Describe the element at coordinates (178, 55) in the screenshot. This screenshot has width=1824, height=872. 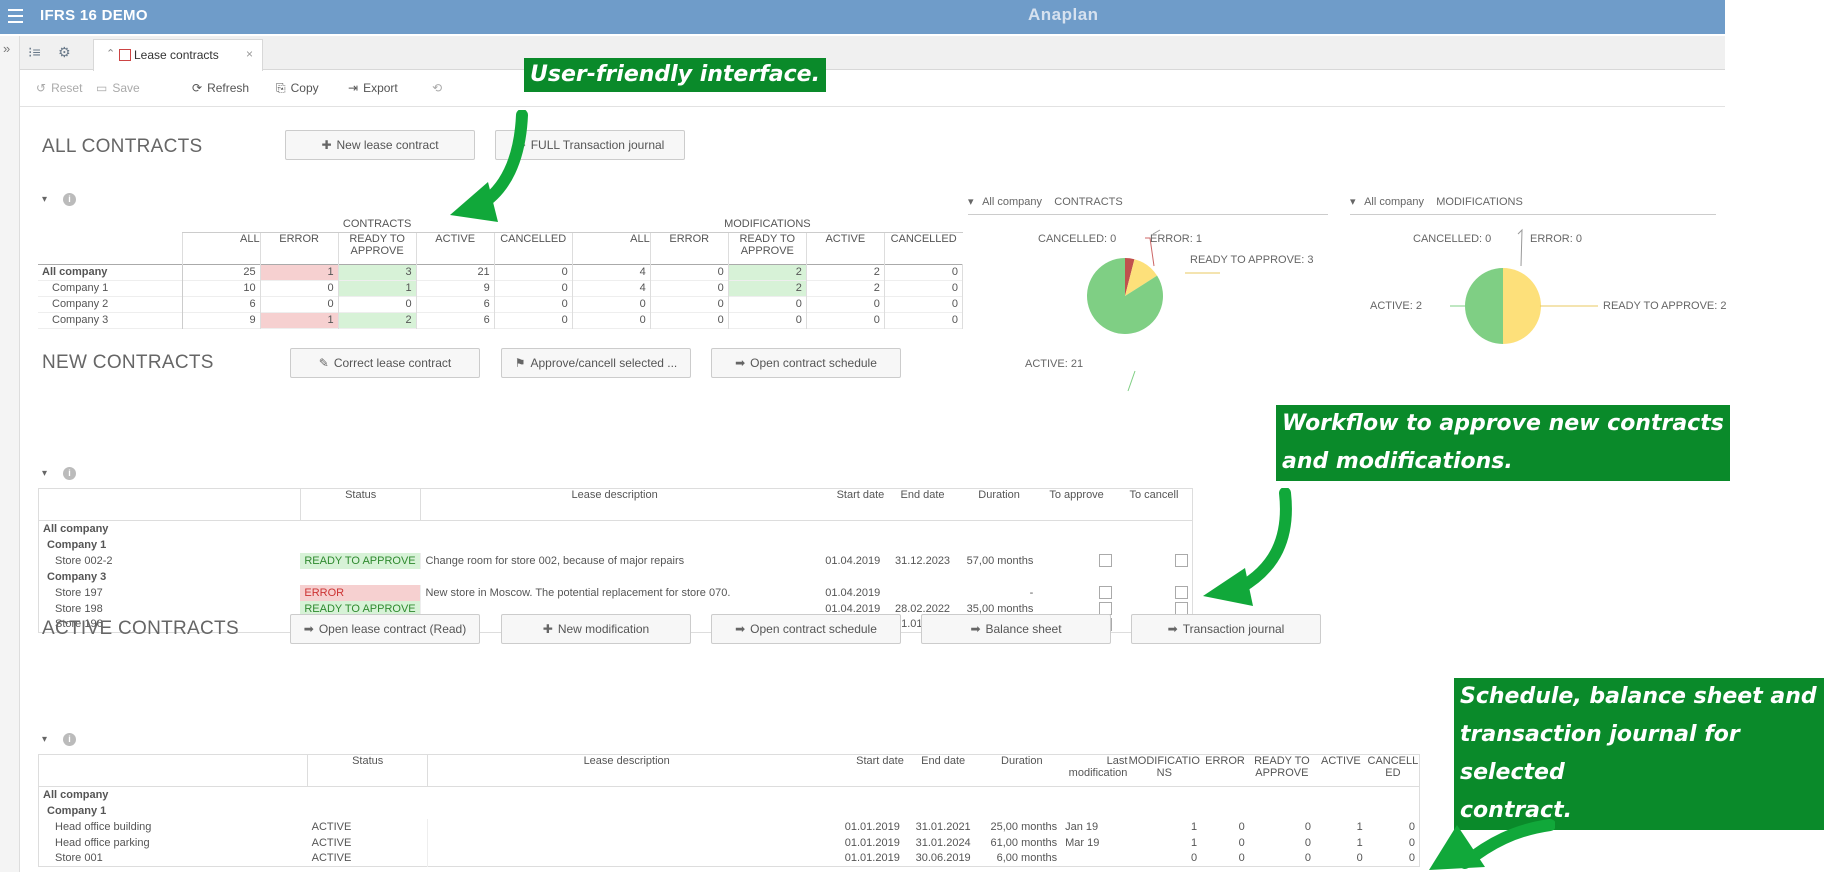
I see `tab-lease-contracts: ⌃ Lease contracts ×` at that location.